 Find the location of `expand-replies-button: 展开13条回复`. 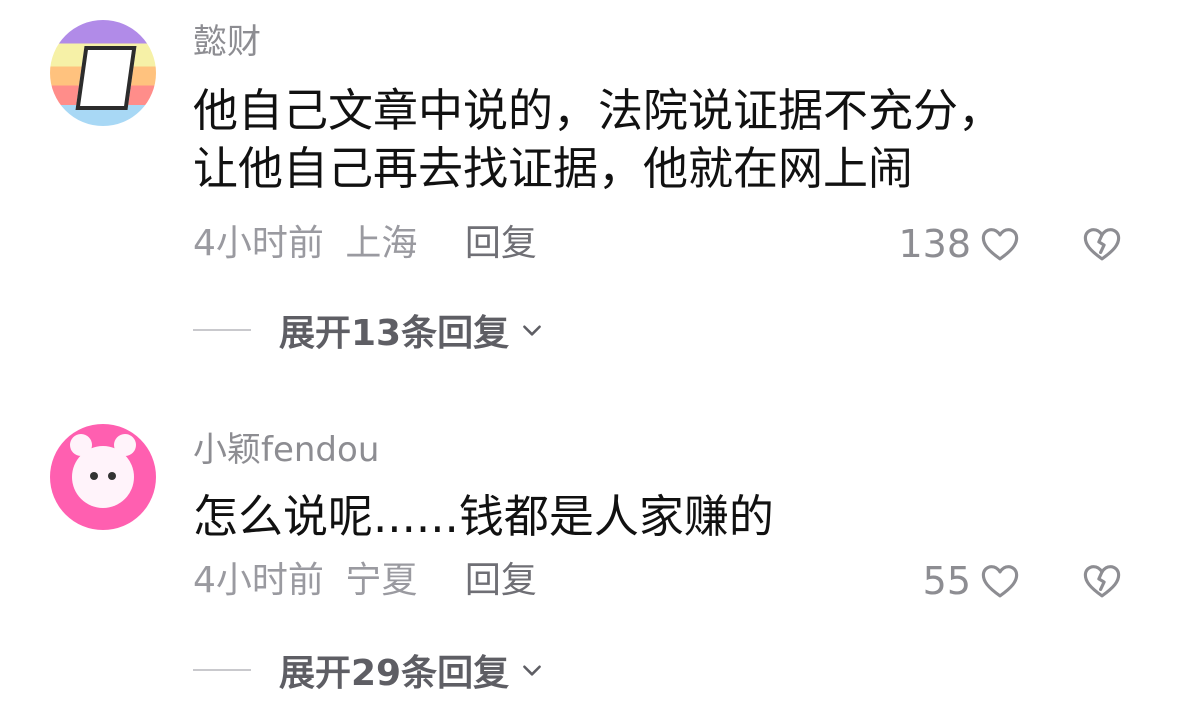

expand-replies-button: 展开13条回复 is located at coordinates (369, 331).